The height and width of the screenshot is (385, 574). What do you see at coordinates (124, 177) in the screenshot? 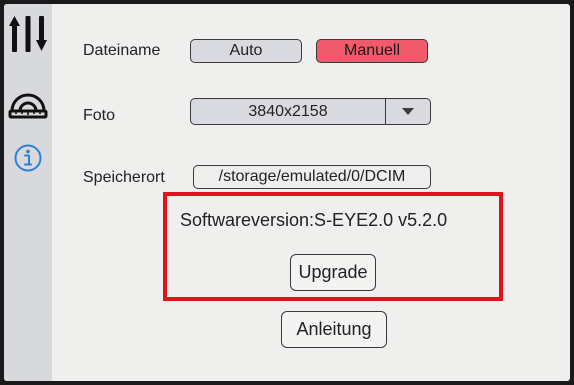
I see `storage-label: Speicherort` at bounding box center [124, 177].